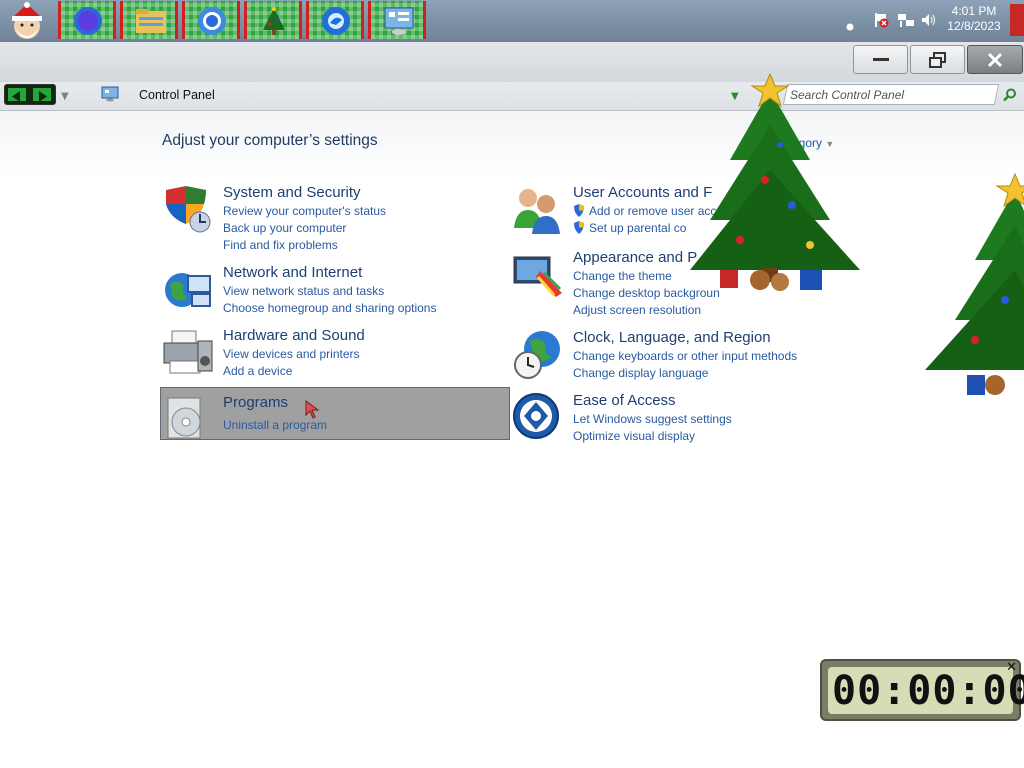 The height and width of the screenshot is (768, 1024). Describe the element at coordinates (974, 11) in the screenshot. I see `clock-time: 4:01 PM` at that location.